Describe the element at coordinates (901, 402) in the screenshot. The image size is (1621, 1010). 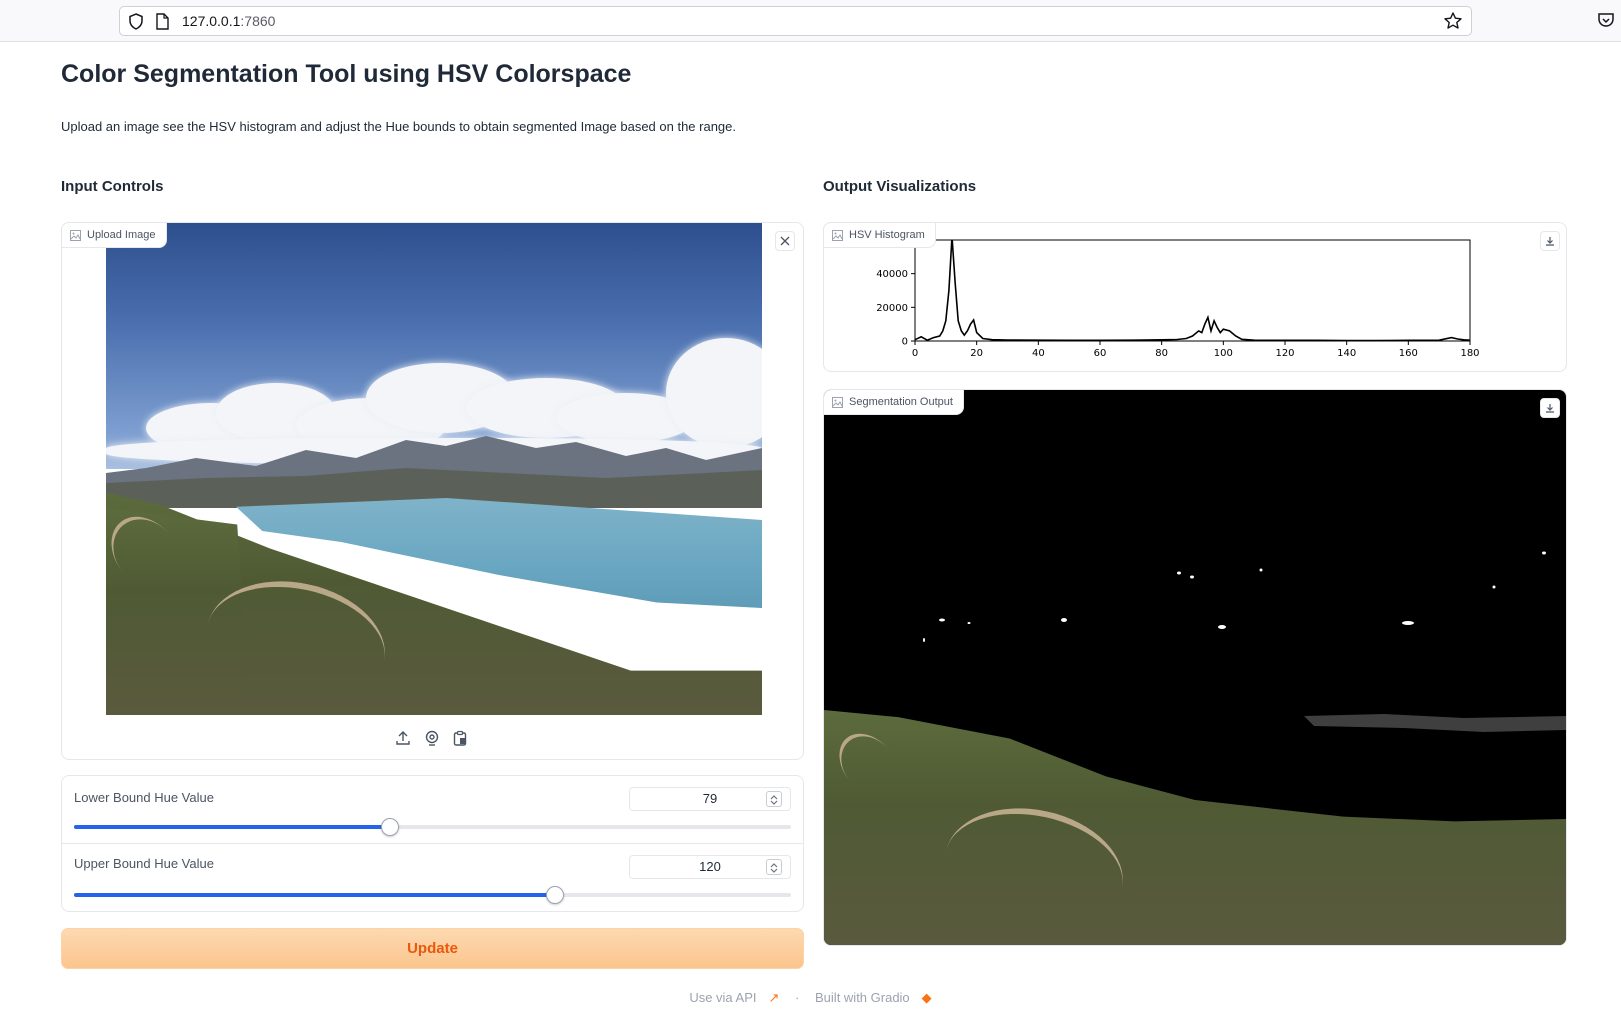
I see `segmentation-output-label: Segmentation Output` at that location.